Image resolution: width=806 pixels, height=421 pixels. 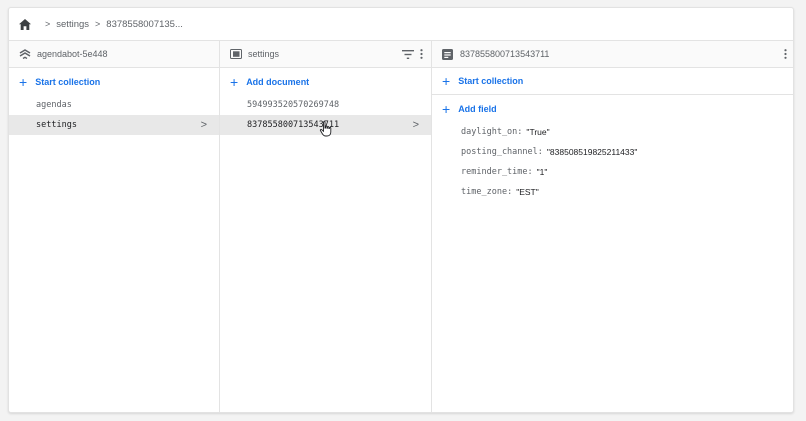 What do you see at coordinates (54, 105) in the screenshot?
I see `collection-item-label: agendas` at bounding box center [54, 105].